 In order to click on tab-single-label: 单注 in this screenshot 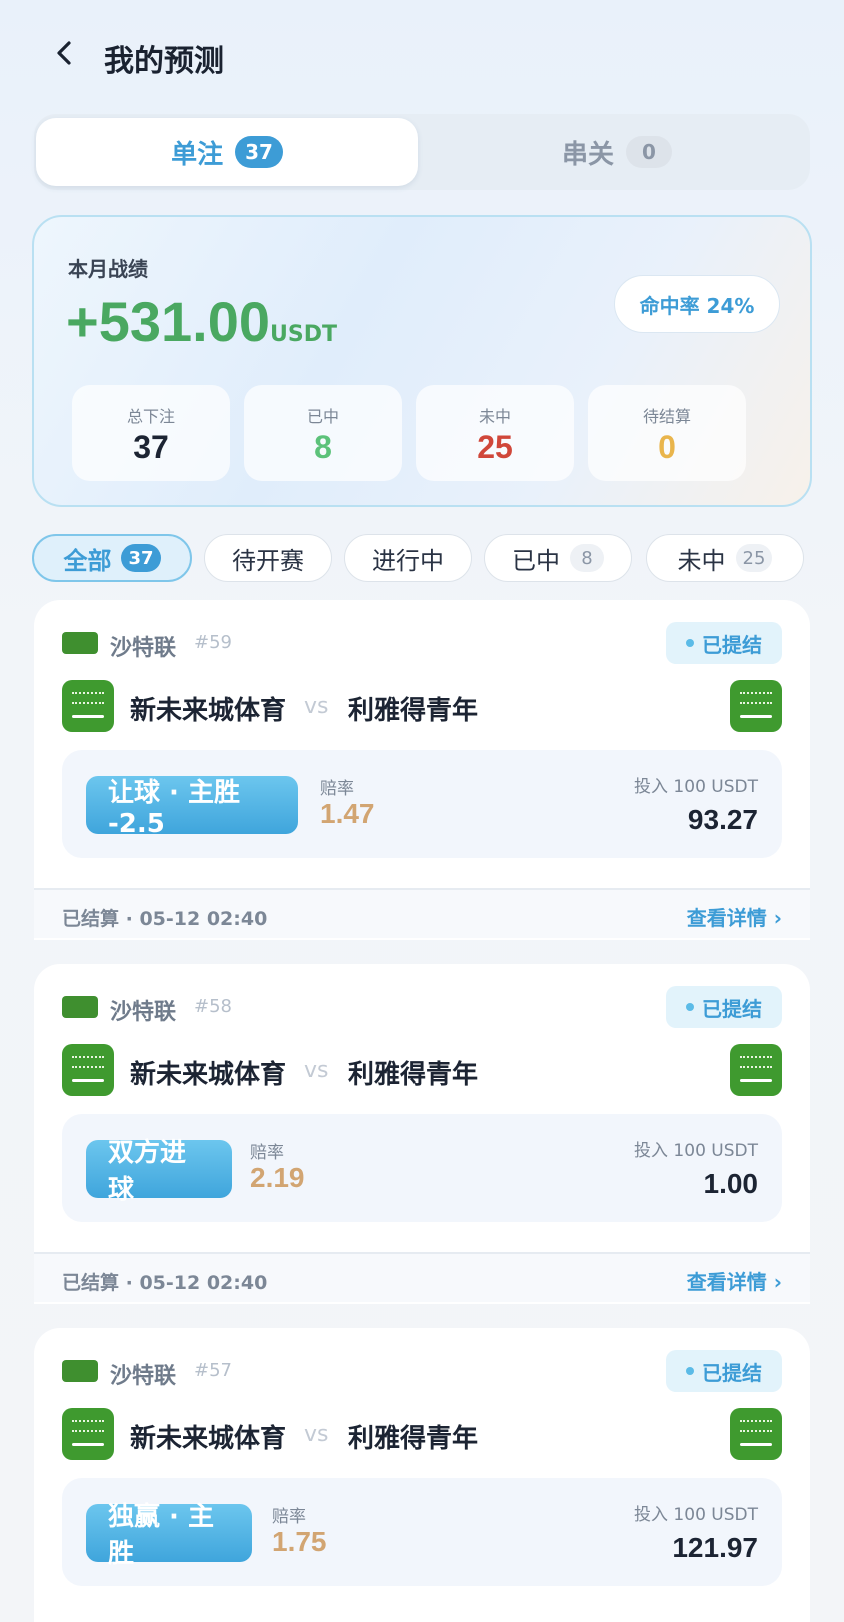, I will do `click(197, 154)`.